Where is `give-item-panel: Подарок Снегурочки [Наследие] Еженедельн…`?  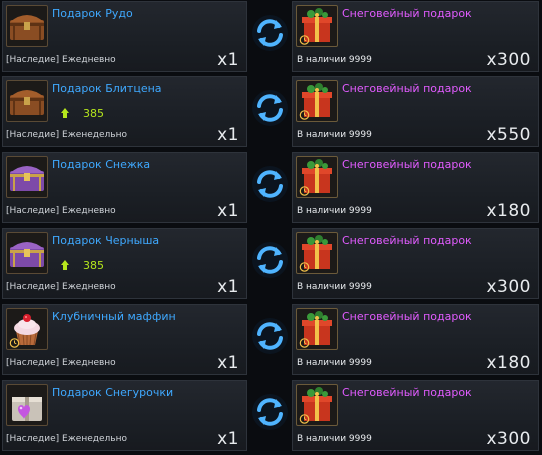 give-item-panel: Подарок Снегурочки [Наследие] Еженедельн… is located at coordinates (124, 415).